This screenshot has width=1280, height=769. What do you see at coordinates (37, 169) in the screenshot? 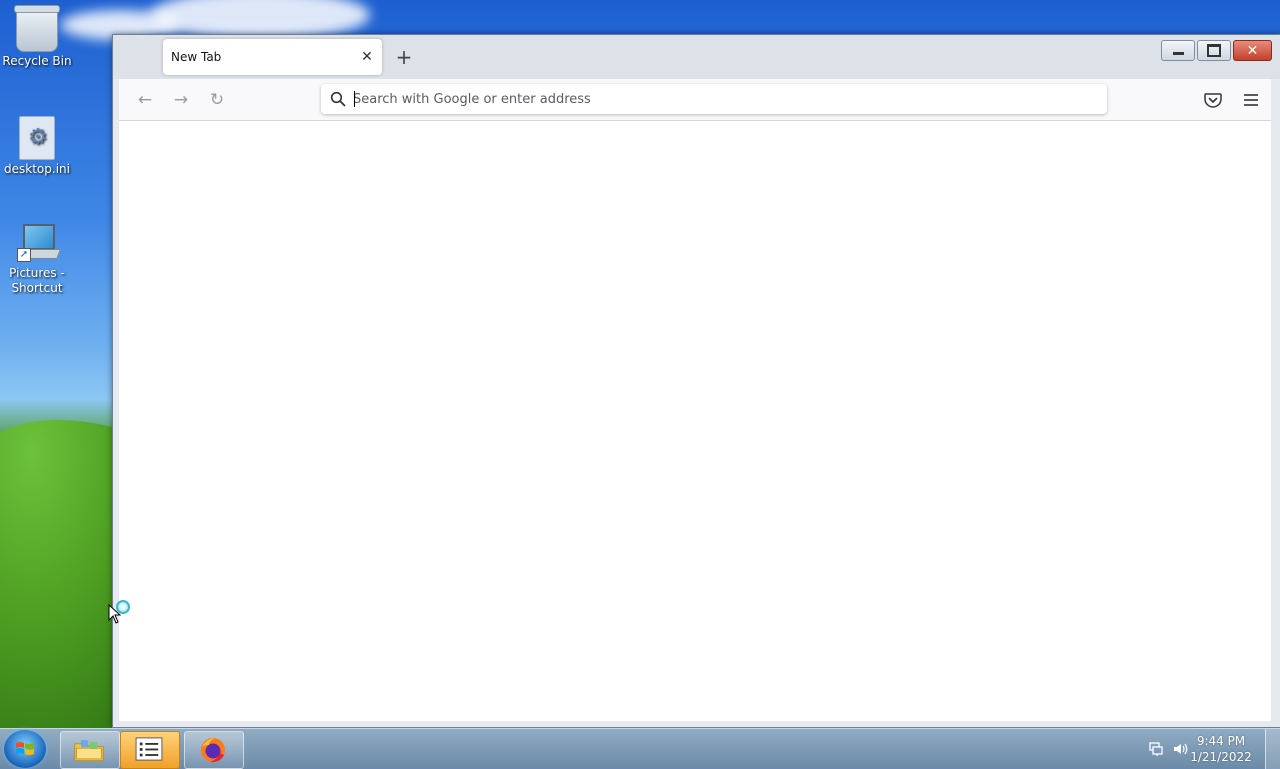
I see `desktop-icon-label: desktop.ini` at bounding box center [37, 169].